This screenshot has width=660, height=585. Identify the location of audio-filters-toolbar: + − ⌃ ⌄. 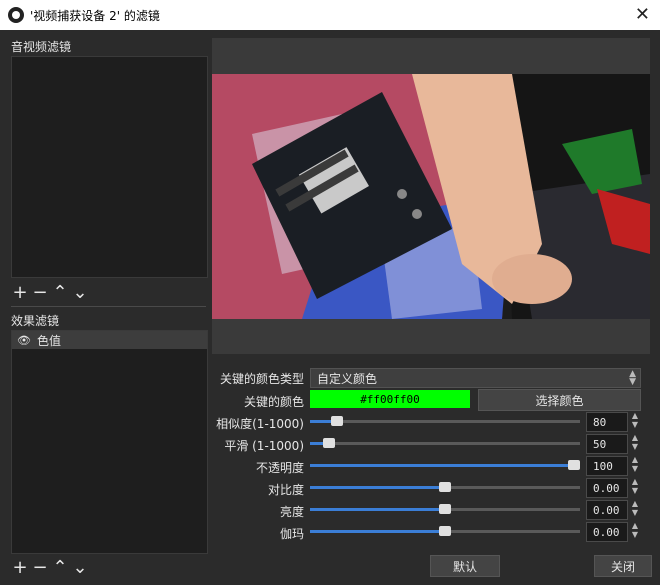
(50, 292).